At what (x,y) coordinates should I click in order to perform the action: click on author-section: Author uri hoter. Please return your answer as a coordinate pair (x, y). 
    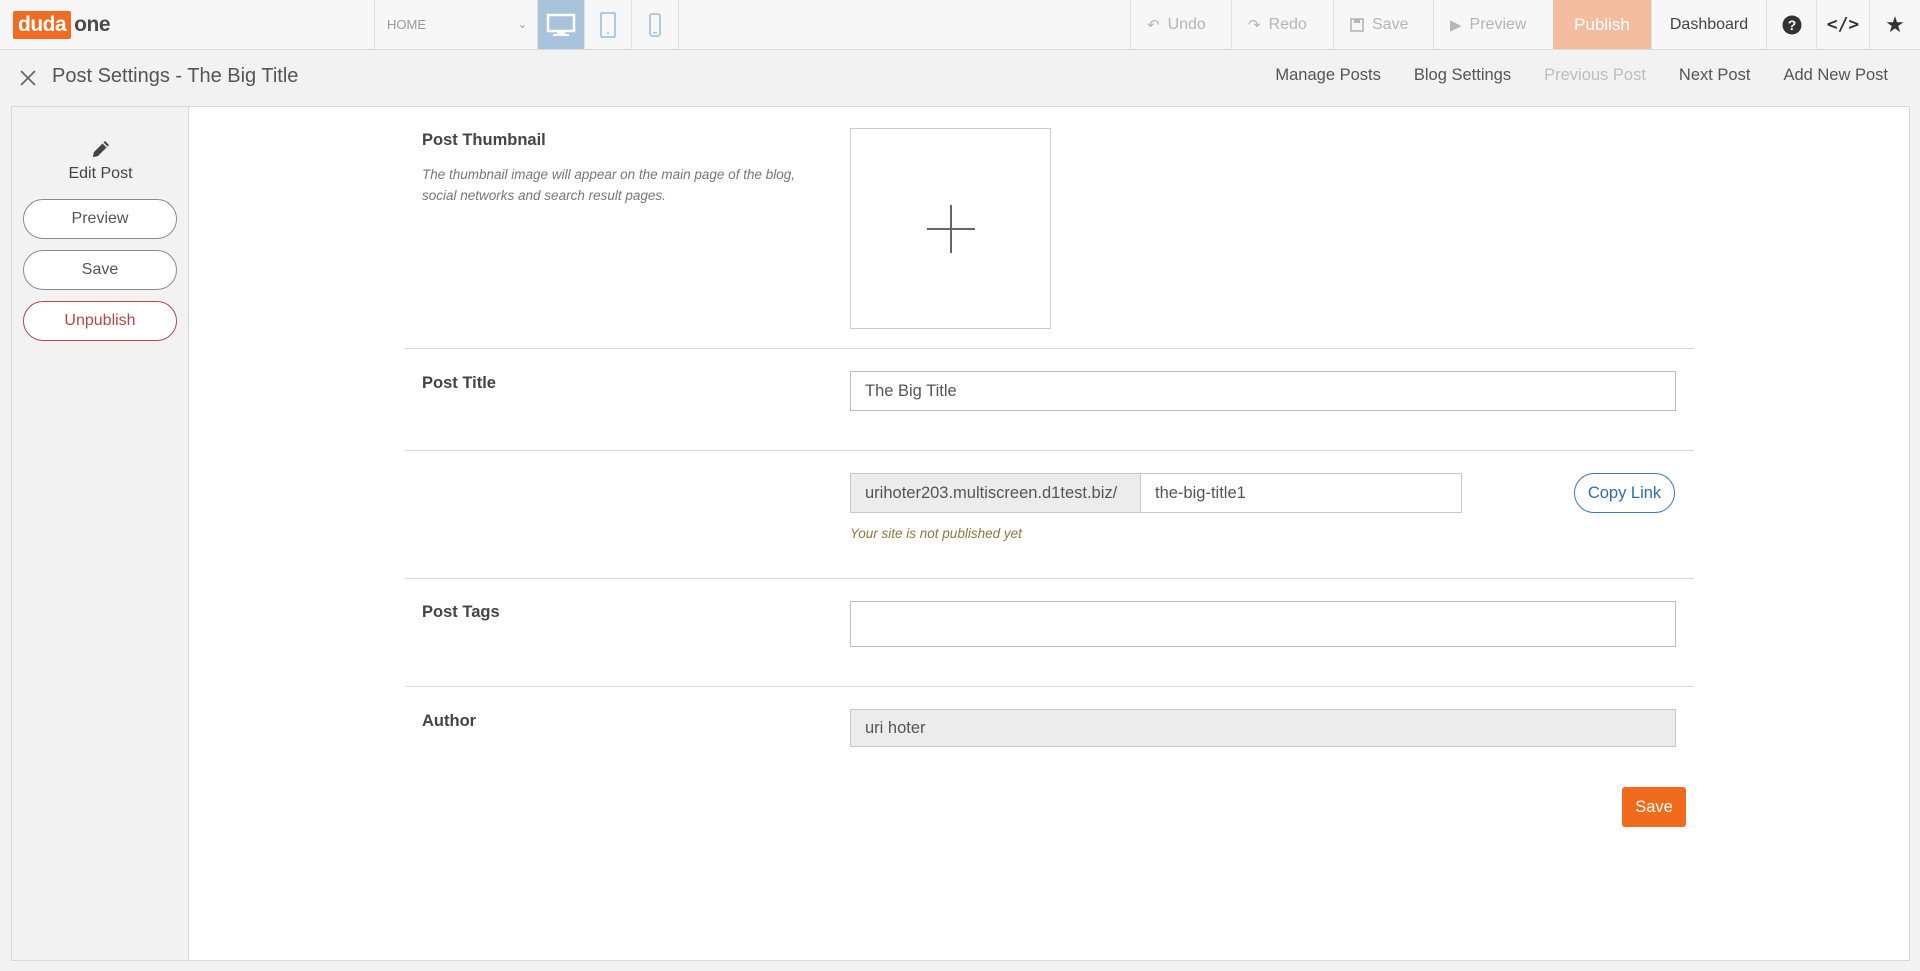
    Looking at the image, I should click on (1049, 737).